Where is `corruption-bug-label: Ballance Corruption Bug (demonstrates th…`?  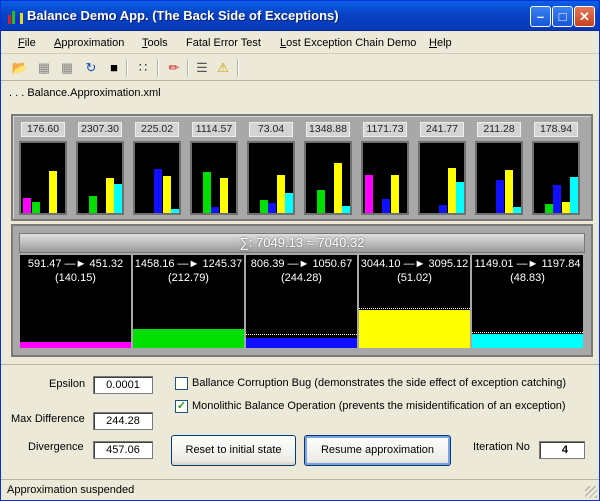 corruption-bug-label: Ballance Corruption Bug (demonstrates th… is located at coordinates (379, 383).